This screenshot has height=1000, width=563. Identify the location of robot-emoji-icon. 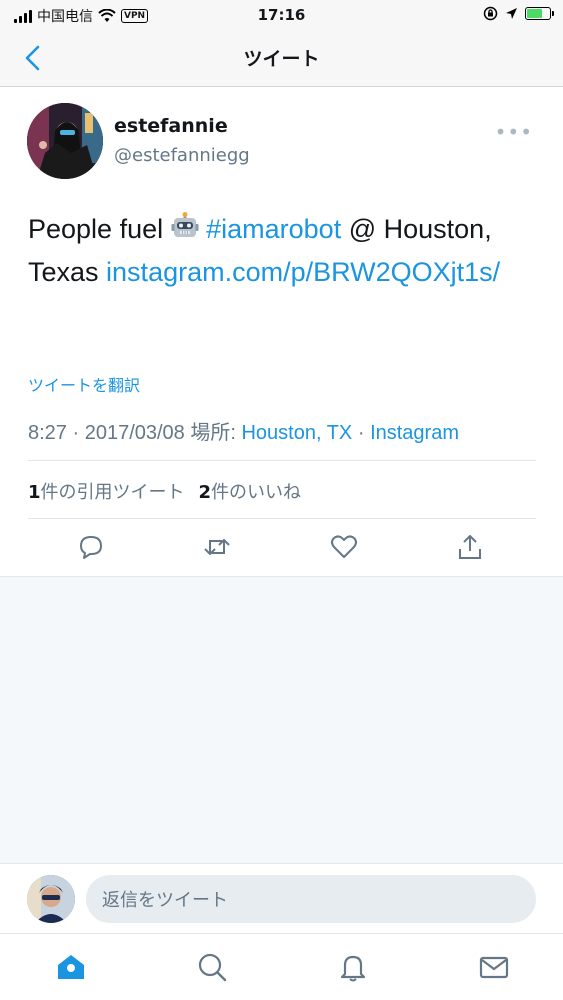
(185, 224).